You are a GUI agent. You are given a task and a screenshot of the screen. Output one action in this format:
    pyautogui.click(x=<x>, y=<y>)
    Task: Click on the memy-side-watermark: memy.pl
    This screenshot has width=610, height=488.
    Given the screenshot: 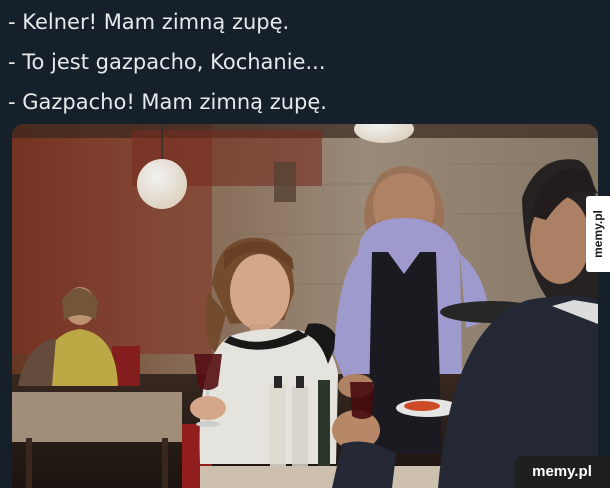 What is the action you would take?
    pyautogui.click(x=598, y=234)
    